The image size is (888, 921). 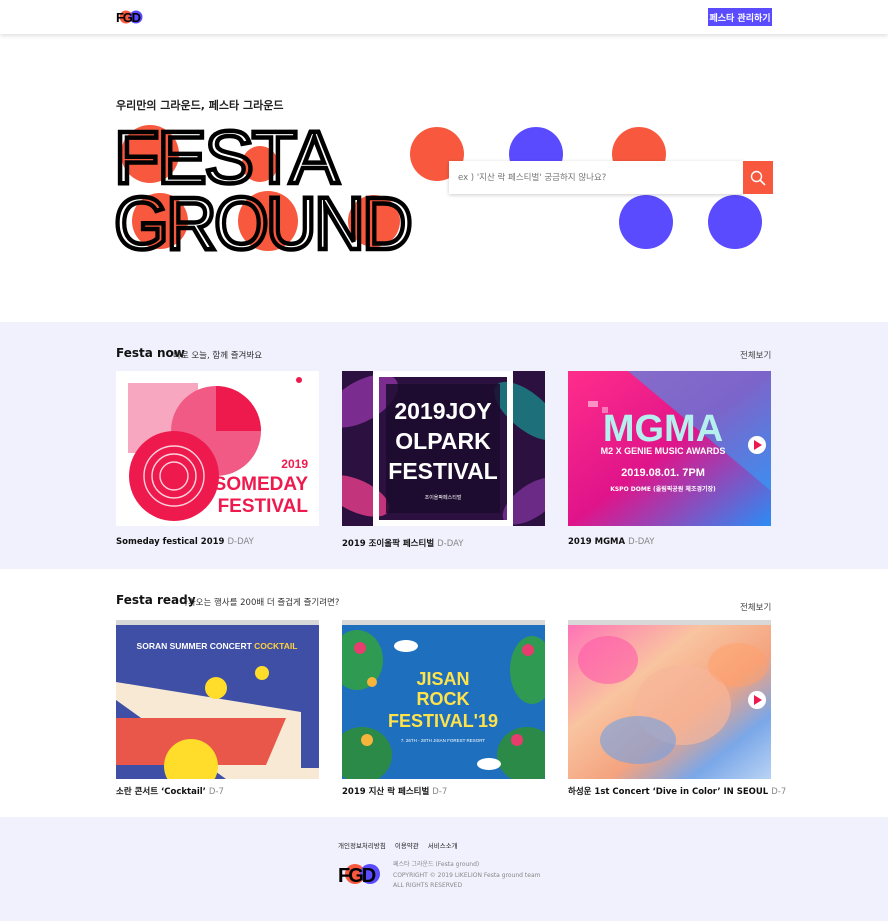 I want to click on admin-button: 페스타 관리하기, so click(x=740, y=17).